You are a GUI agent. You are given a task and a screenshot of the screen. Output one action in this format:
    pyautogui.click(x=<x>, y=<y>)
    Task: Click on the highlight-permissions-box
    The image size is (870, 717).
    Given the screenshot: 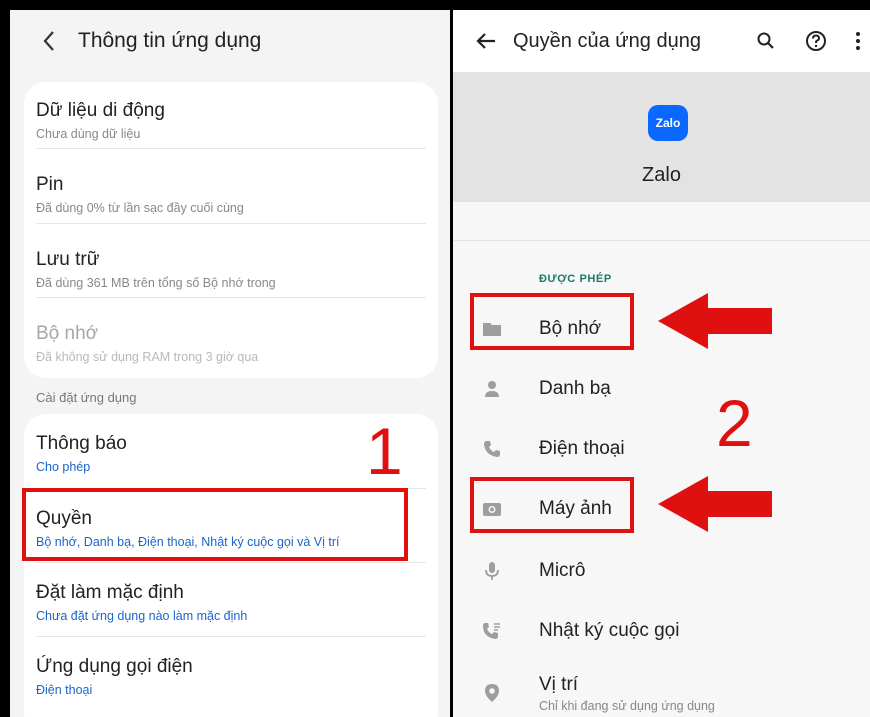 What is the action you would take?
    pyautogui.click(x=215, y=524)
    